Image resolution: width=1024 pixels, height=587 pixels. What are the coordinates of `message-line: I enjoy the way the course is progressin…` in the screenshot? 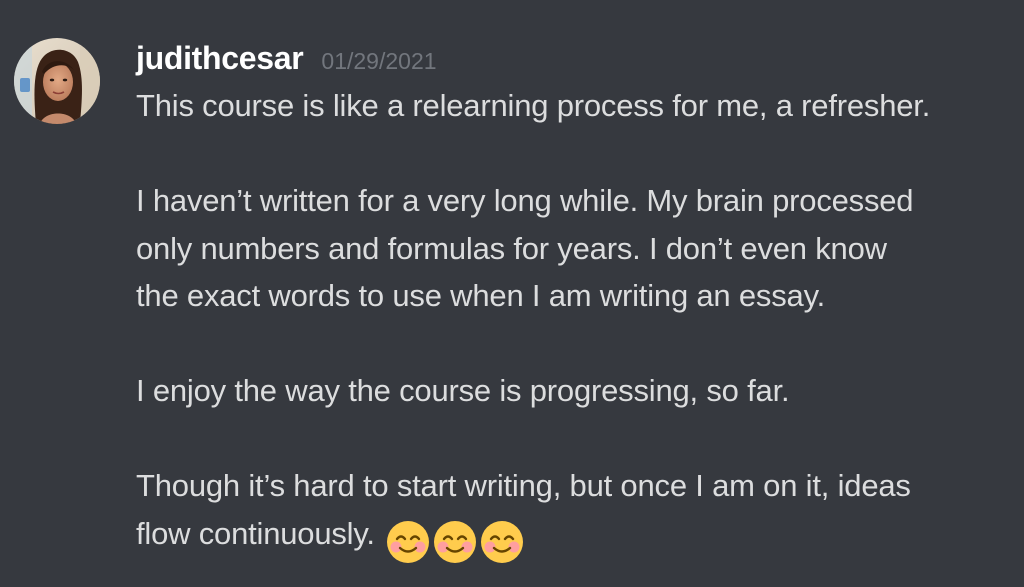 It's located at (463, 390).